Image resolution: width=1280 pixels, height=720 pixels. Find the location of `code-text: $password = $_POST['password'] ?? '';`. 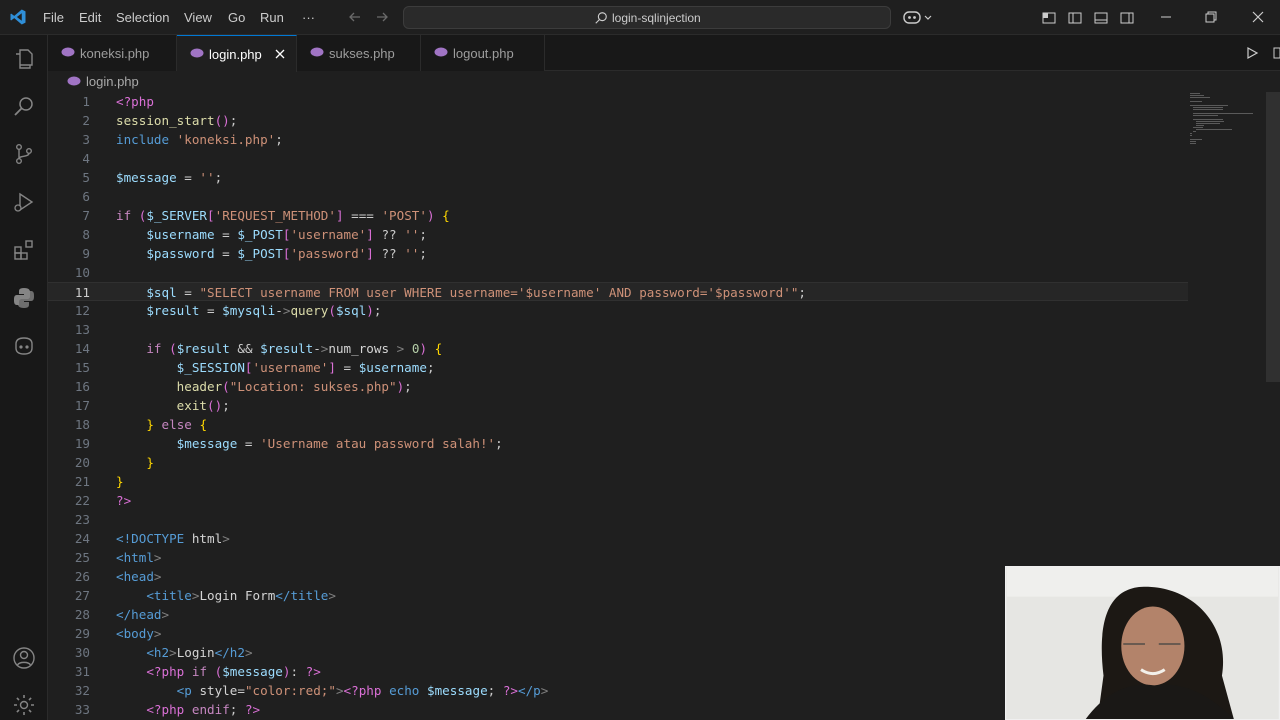

code-text: $password = $_POST['password'] ?? ''; is located at coordinates (286, 253).